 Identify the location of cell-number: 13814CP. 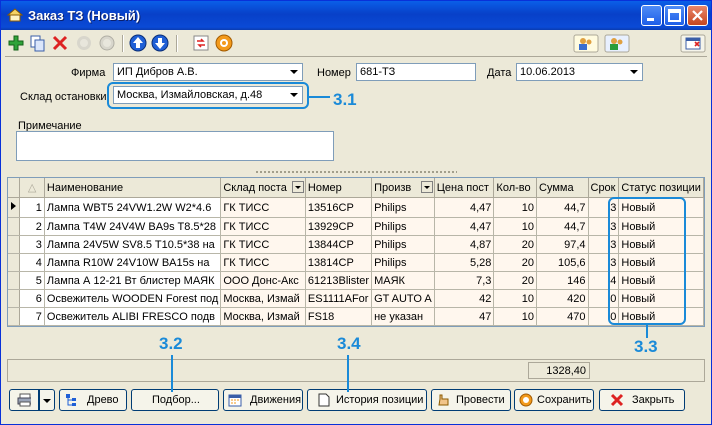
(339, 262).